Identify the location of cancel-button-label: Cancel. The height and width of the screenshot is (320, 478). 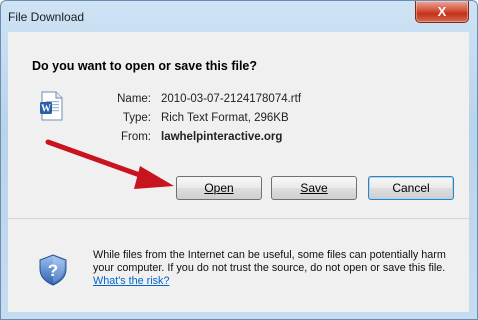
(411, 188).